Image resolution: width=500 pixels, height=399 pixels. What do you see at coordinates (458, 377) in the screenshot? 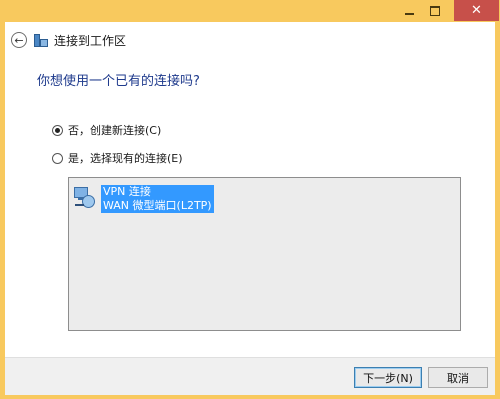
I see `cancel-button: 取消` at bounding box center [458, 377].